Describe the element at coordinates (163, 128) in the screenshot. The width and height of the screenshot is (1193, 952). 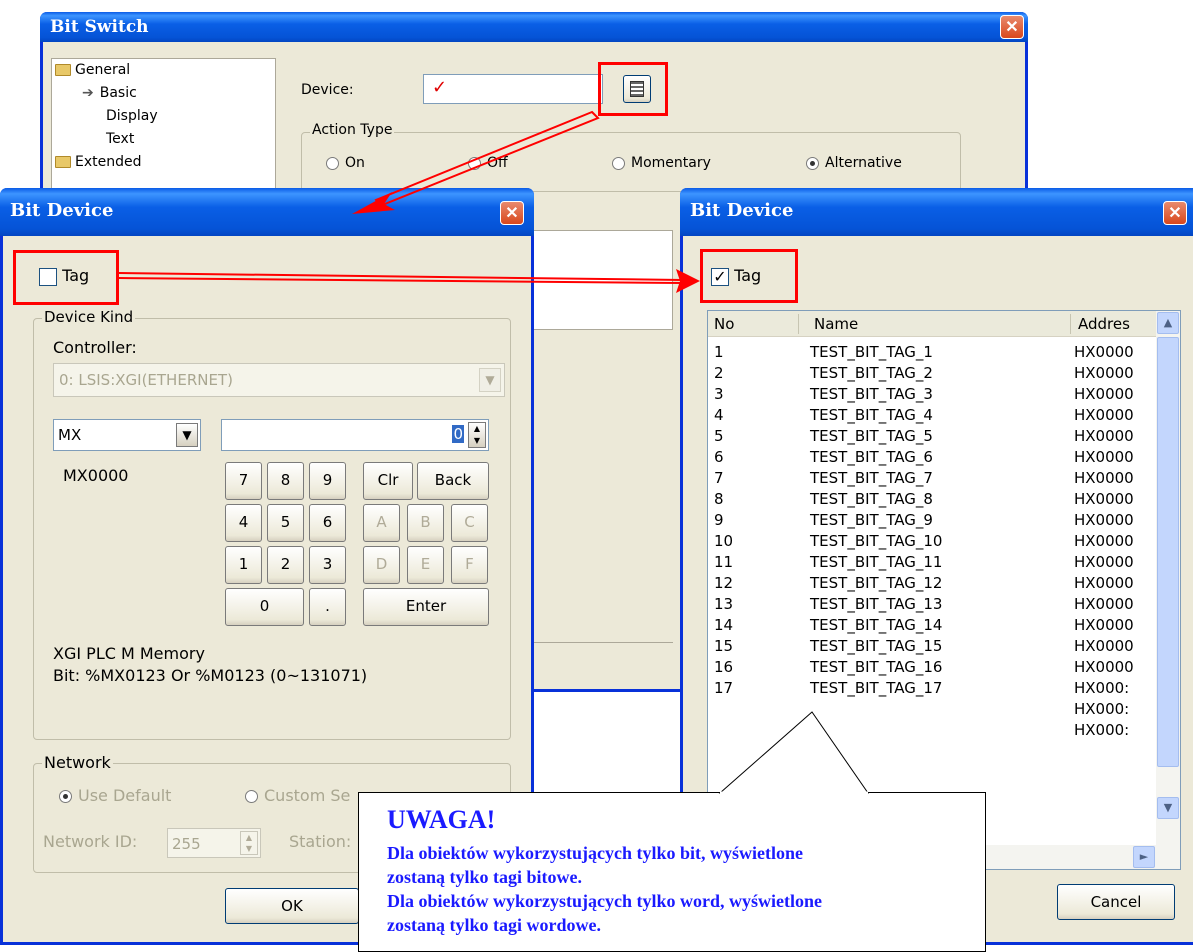
I see `property-tree: General ➔ Basic Display Text Extended` at that location.